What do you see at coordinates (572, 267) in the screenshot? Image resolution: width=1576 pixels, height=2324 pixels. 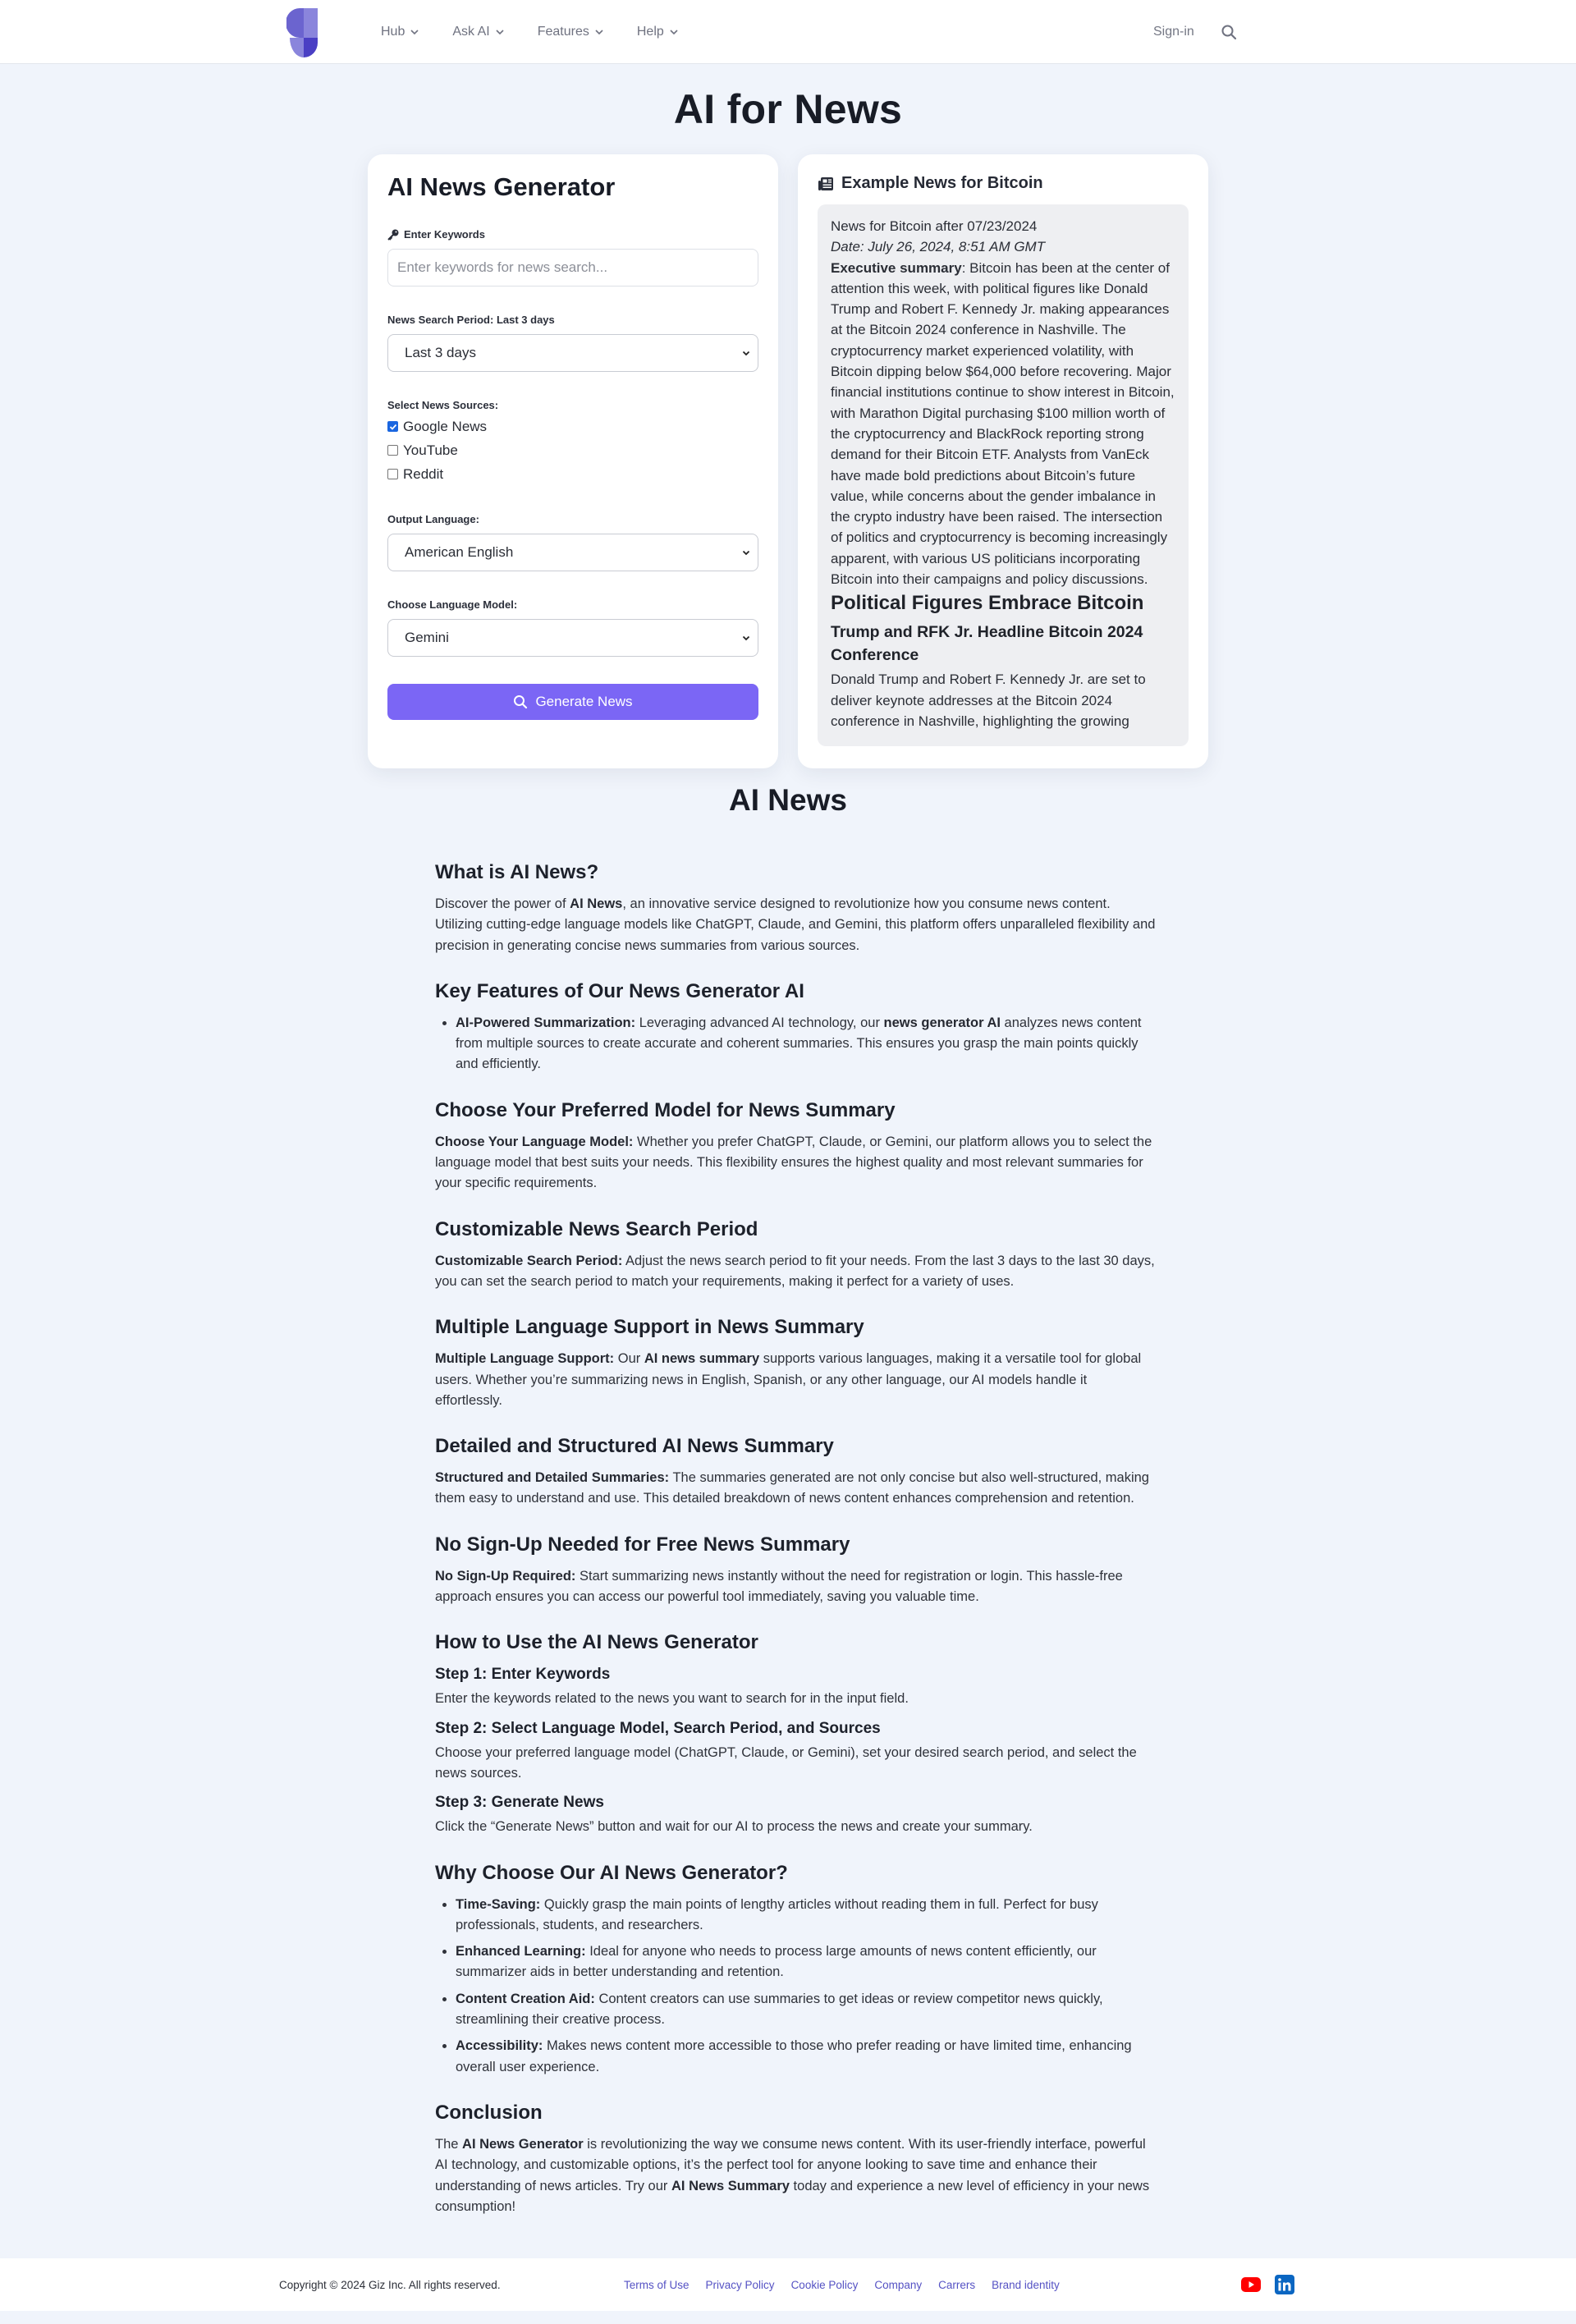 I see `keywords-input` at bounding box center [572, 267].